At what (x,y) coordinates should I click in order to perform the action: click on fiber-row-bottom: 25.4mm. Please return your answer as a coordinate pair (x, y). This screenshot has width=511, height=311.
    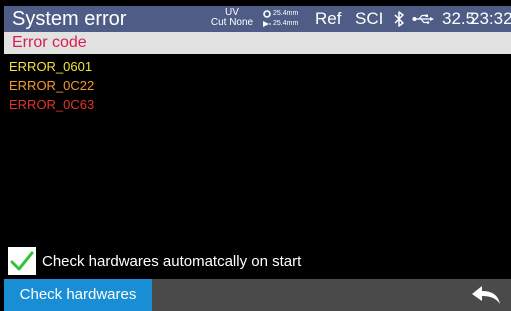
    Looking at the image, I should click on (280, 24).